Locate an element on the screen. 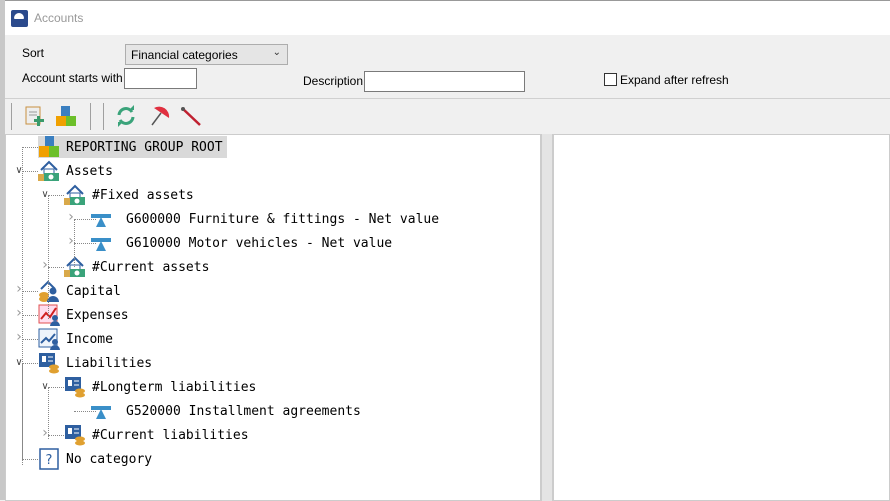 The width and height of the screenshot is (890, 501). add-account-button is located at coordinates (35, 116).